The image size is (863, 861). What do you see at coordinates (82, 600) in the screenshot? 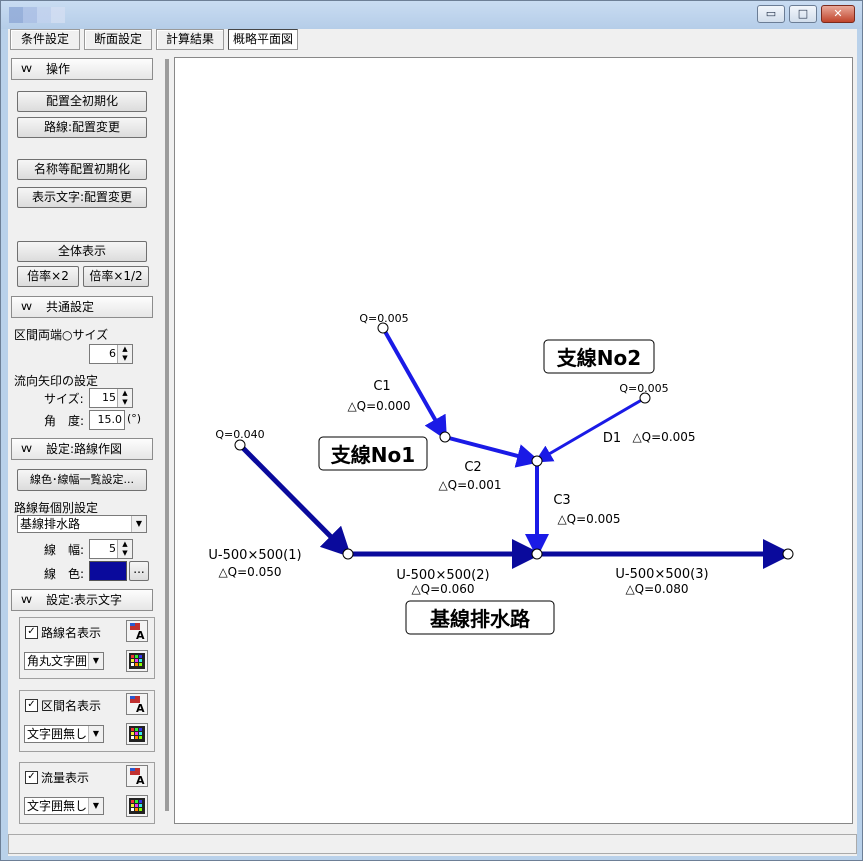
I see `section-display-text: ∨∨ 設定:表示文字` at bounding box center [82, 600].